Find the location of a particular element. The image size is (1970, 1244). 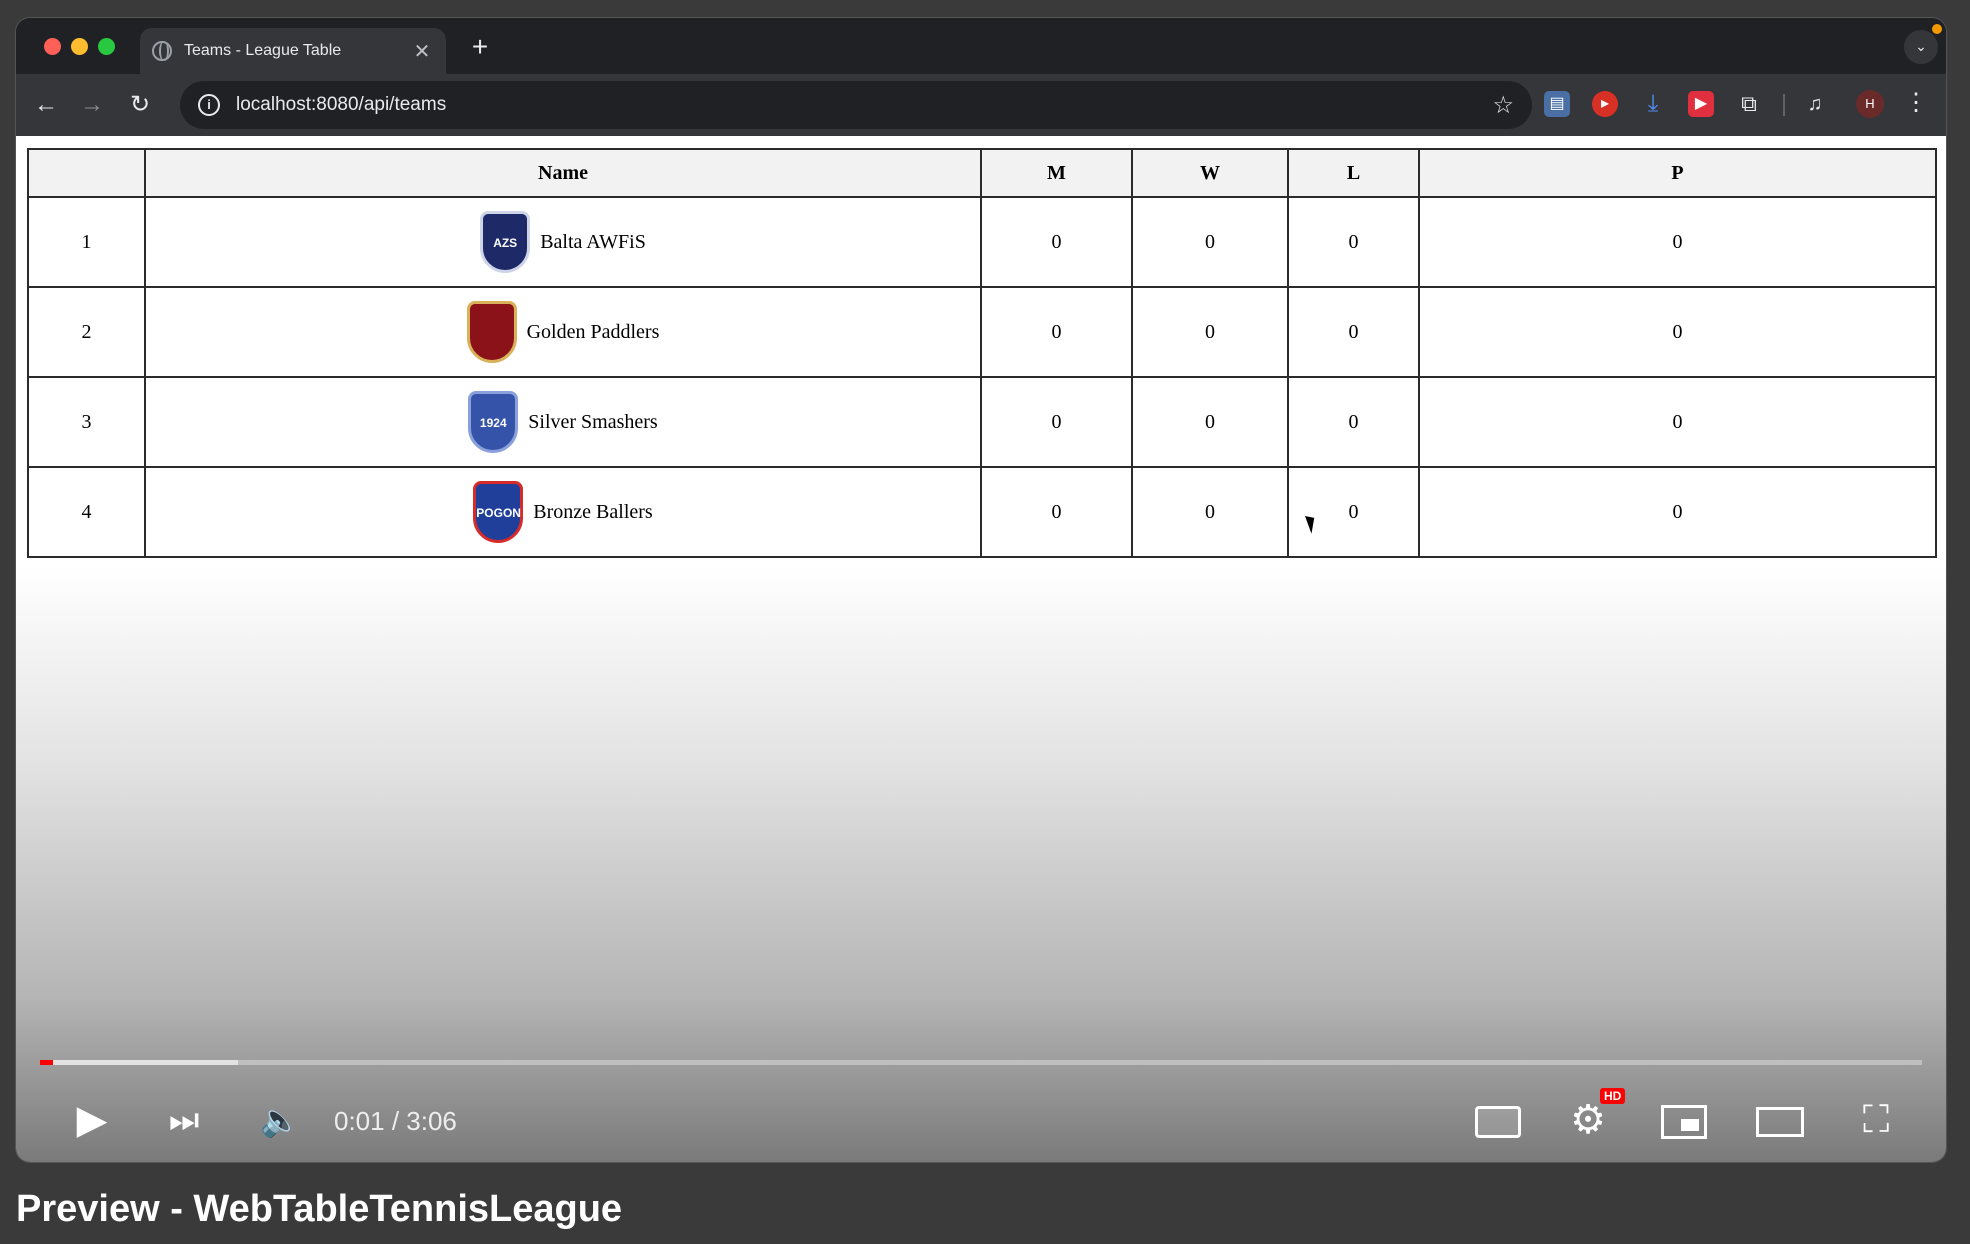

volume-icon: 🔈 is located at coordinates (280, 1120).